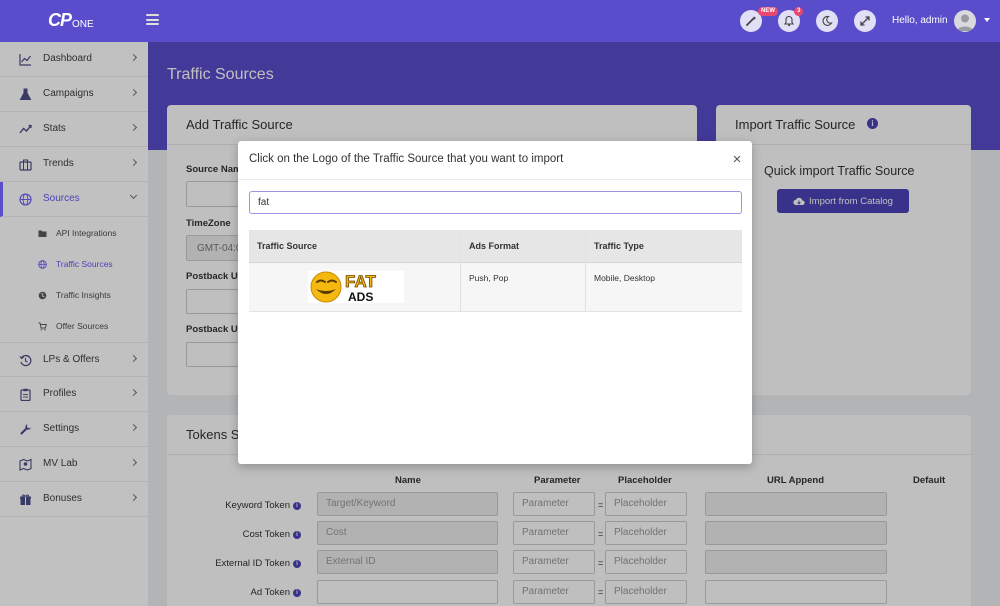 This screenshot has width=1000, height=606. Describe the element at coordinates (25, 164) in the screenshot. I see `briefcase-icon` at that location.